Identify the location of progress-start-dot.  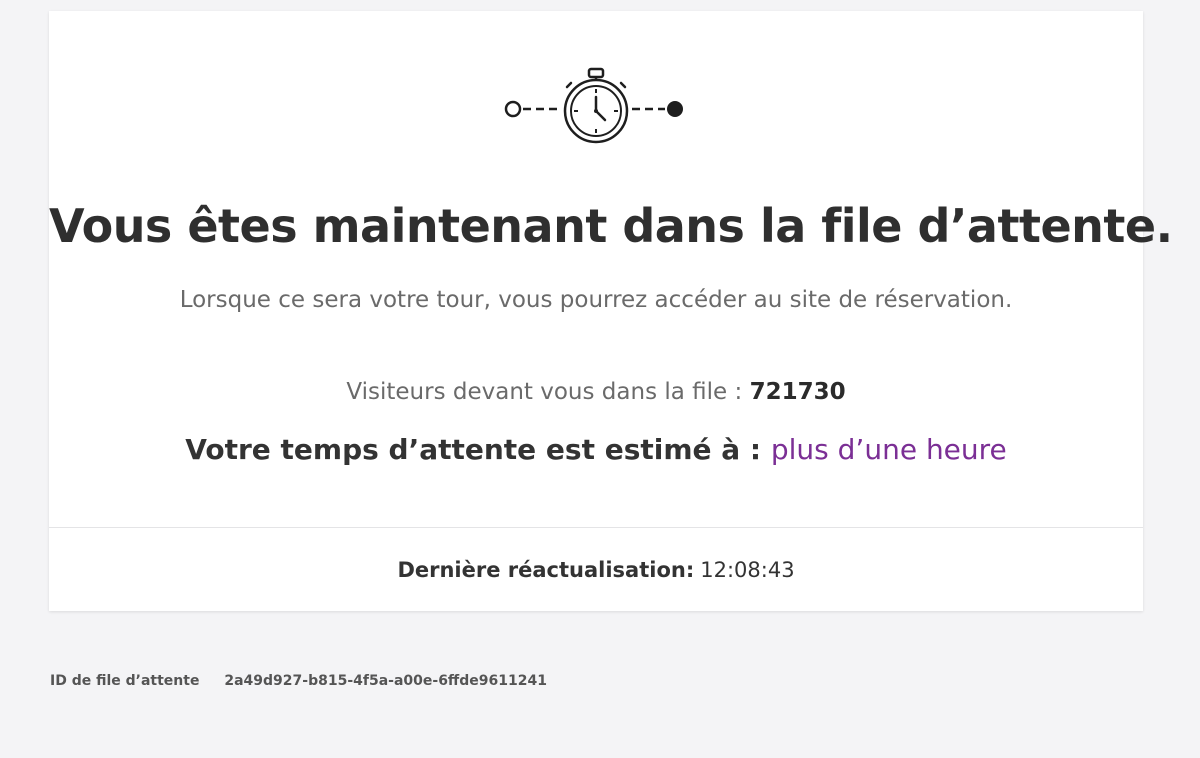
(513, 109).